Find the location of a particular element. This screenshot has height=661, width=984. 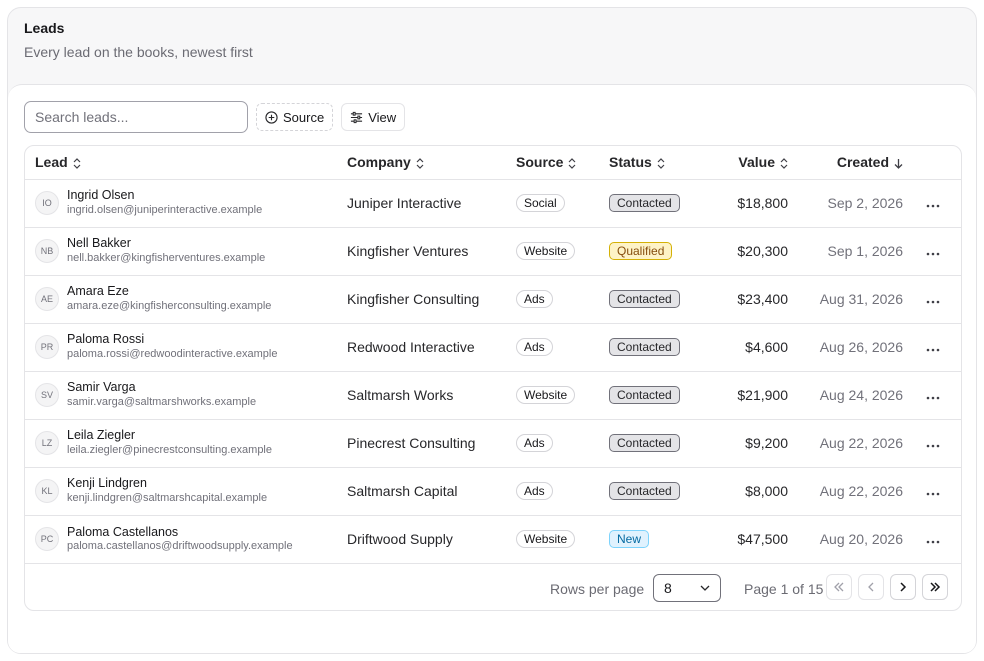

created-cell: Aug 31, 2026 is located at coordinates (845, 299).